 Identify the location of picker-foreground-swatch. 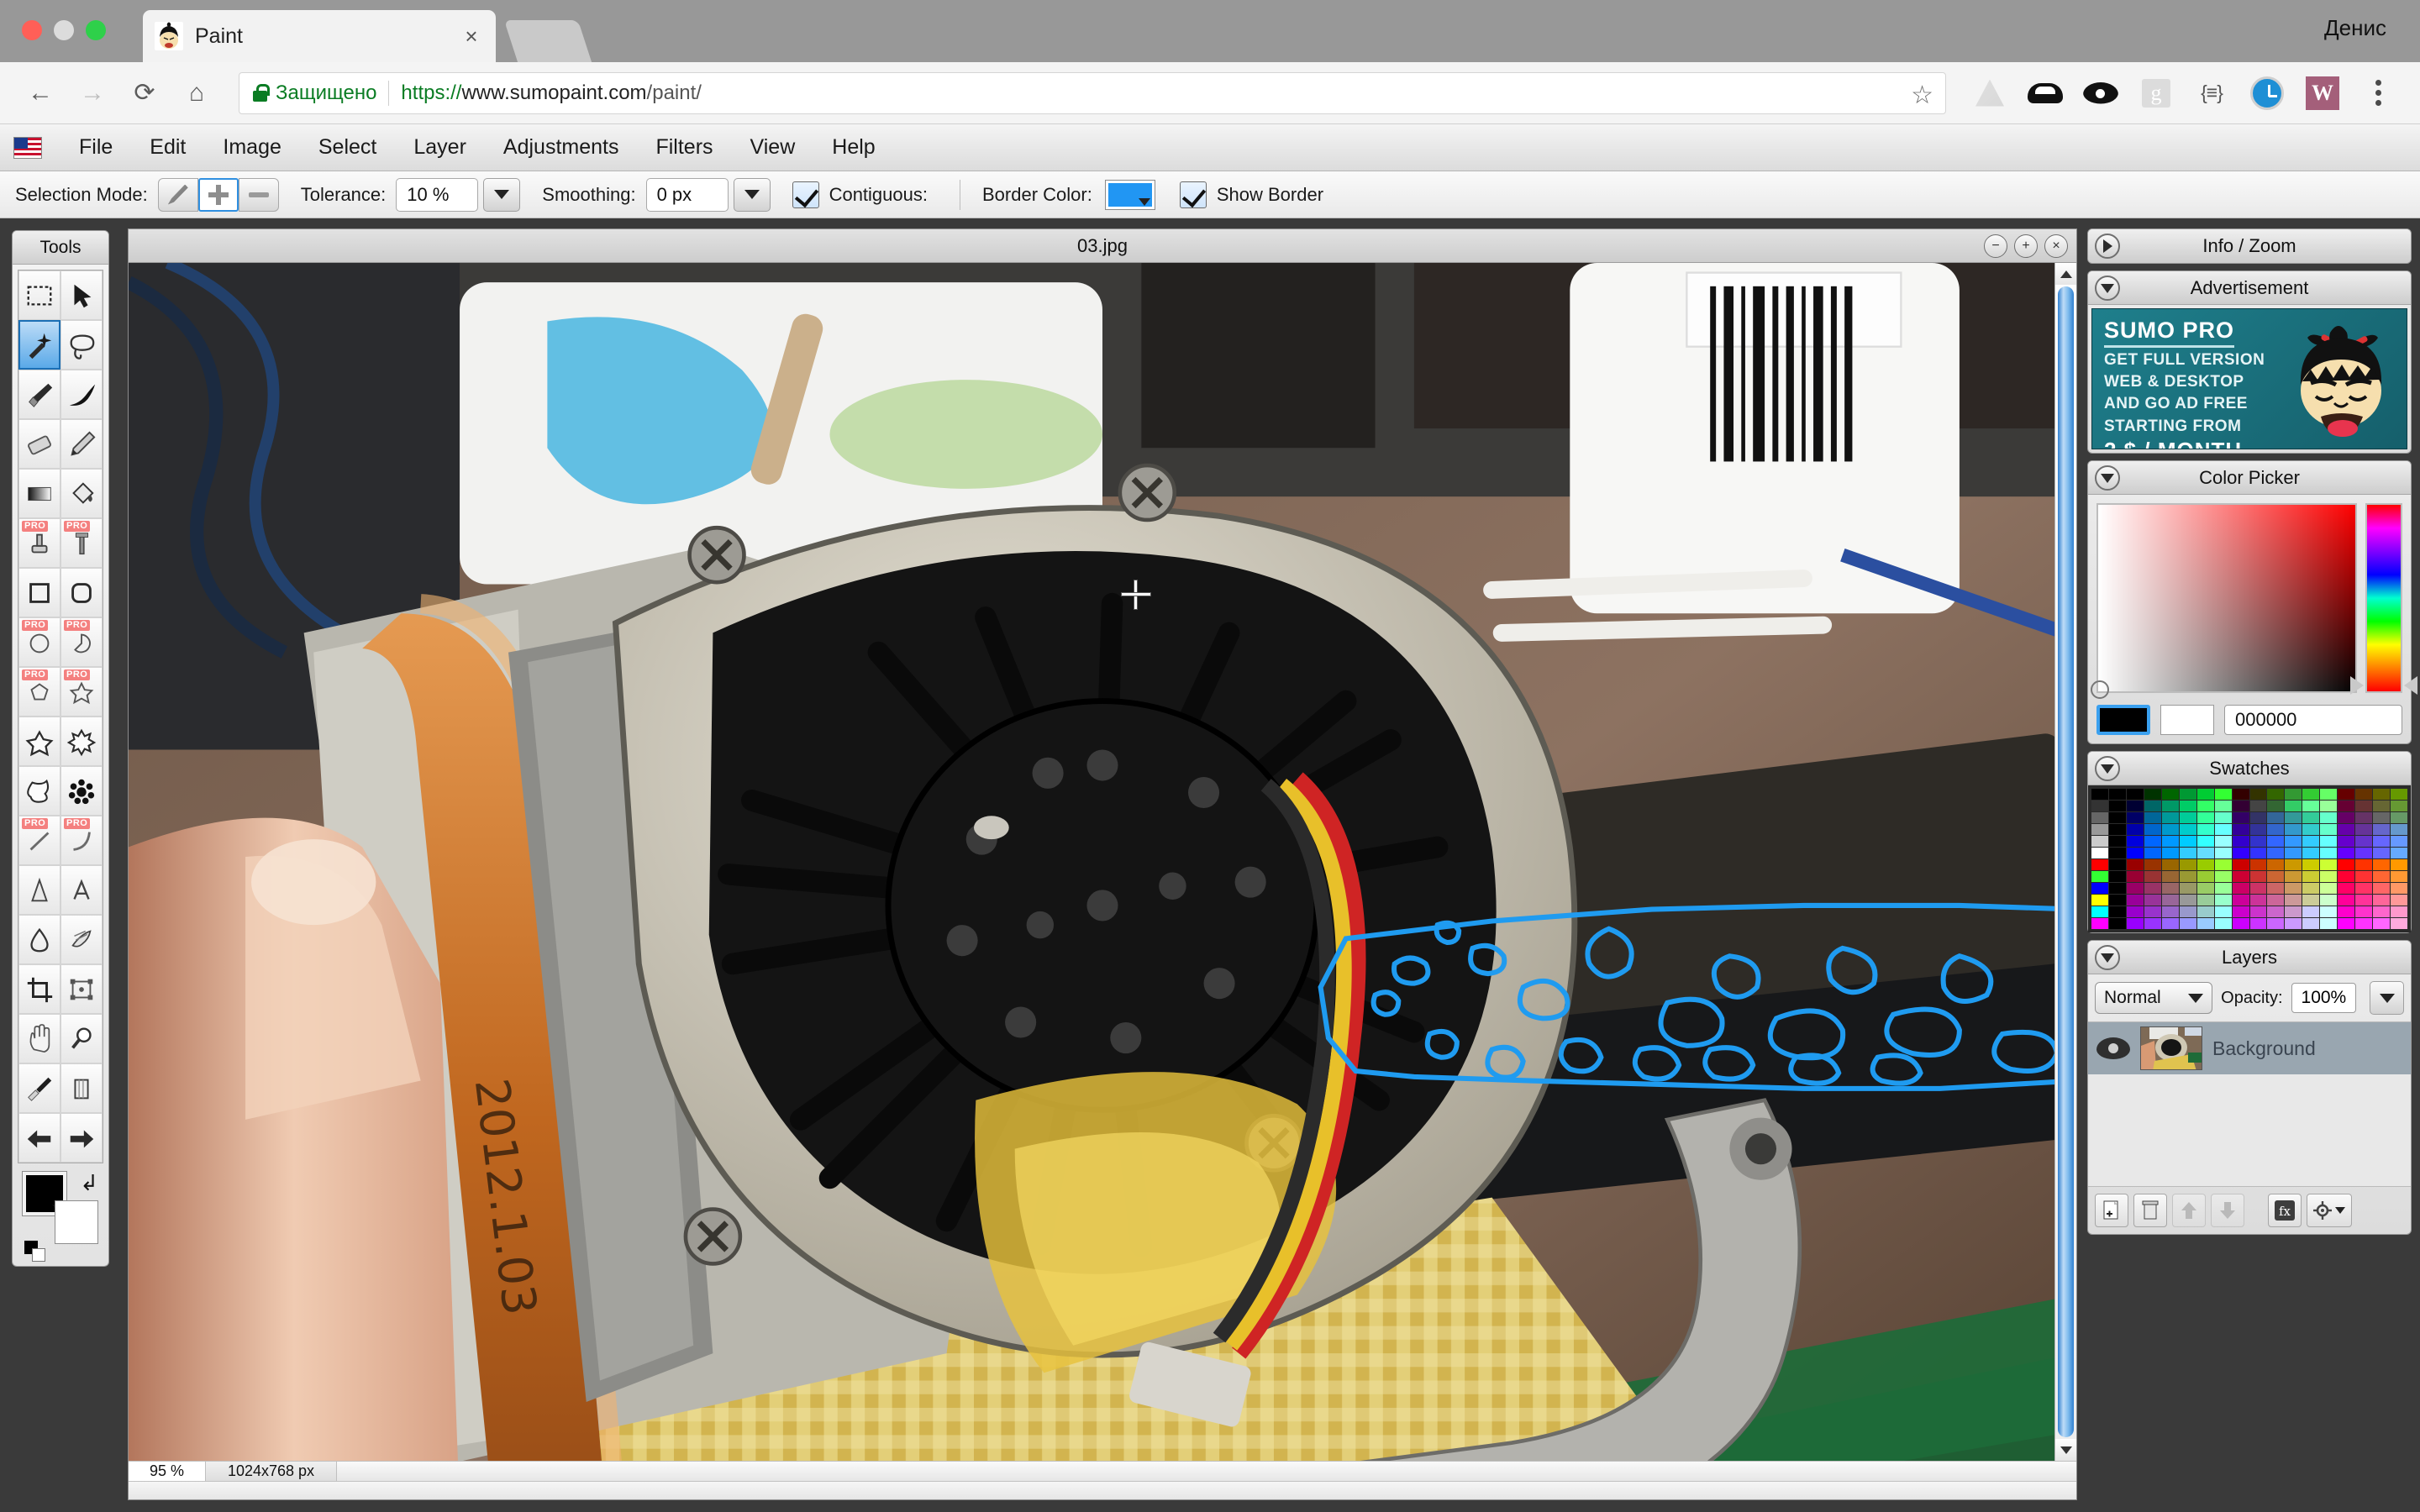
(2123, 720).